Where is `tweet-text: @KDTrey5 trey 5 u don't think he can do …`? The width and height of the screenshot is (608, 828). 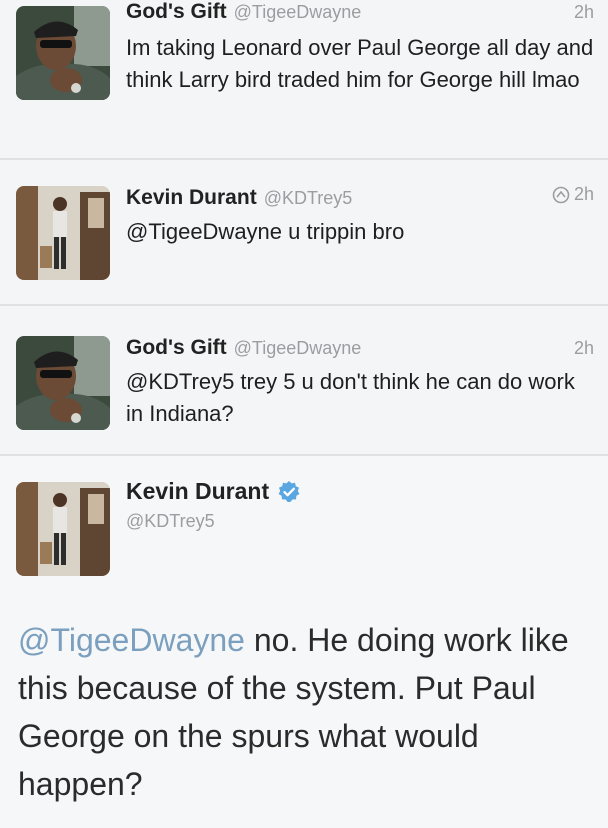 tweet-text: @KDTrey5 trey 5 u don't think he can do … is located at coordinates (350, 397).